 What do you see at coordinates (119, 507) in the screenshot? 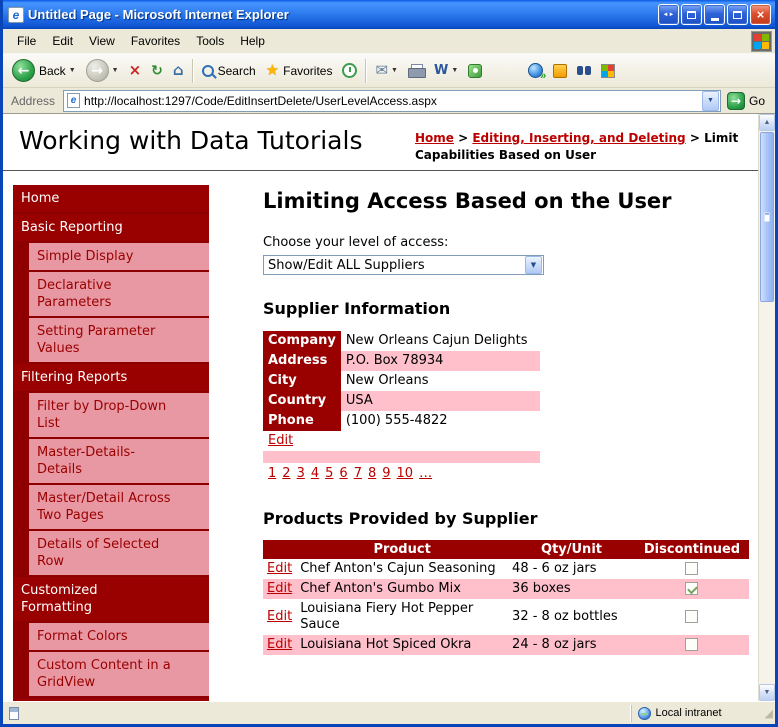
I see `sidebar-item-master-detail-across-two-pages: Master/Detail Across Two Pages` at bounding box center [119, 507].